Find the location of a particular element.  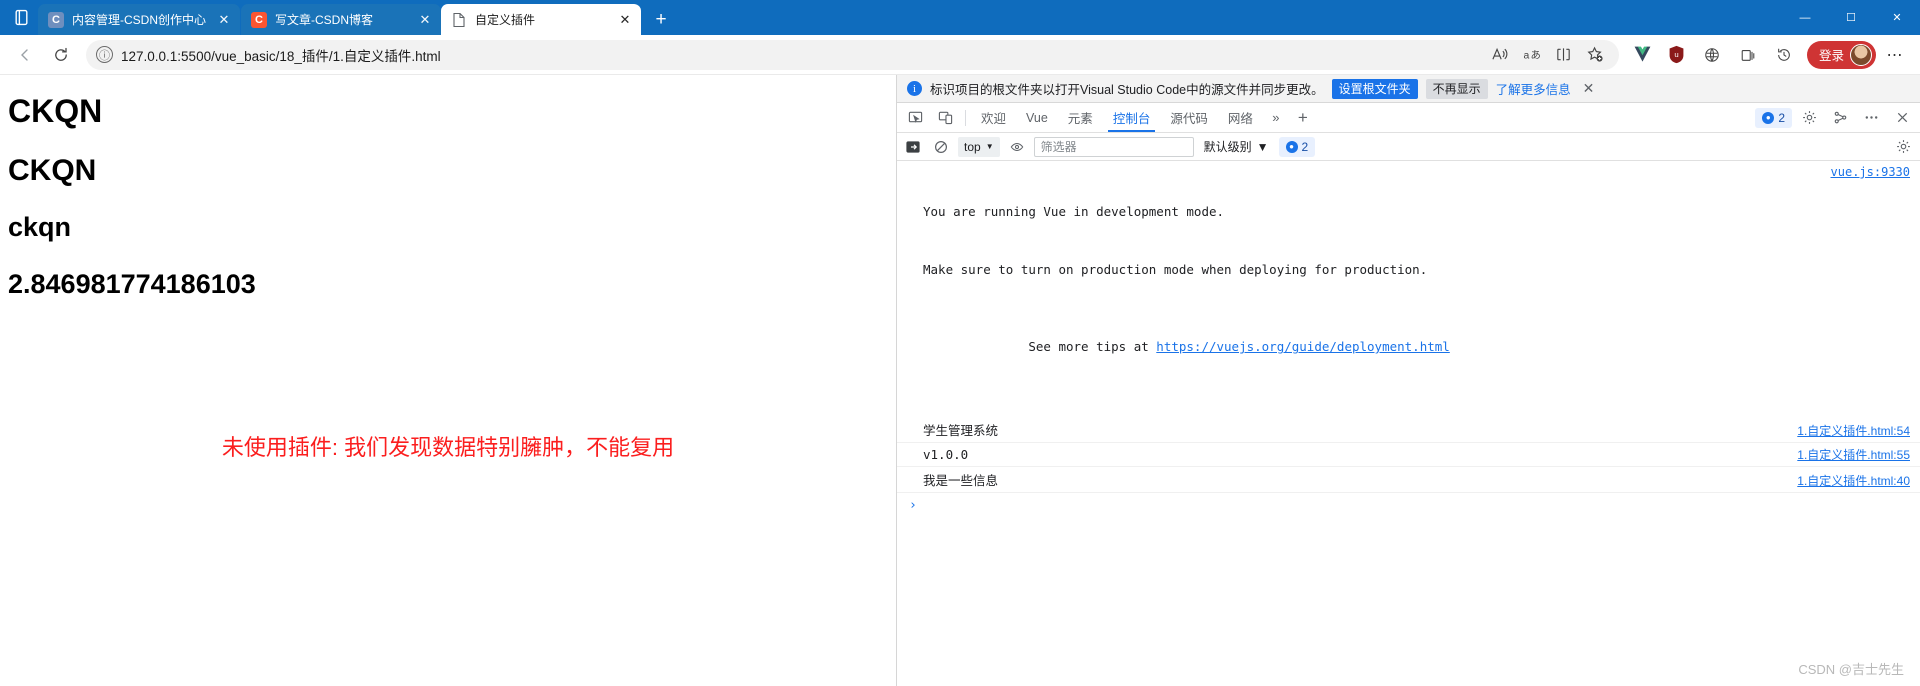

svg-text: あ is located at coordinates (1535, 55).